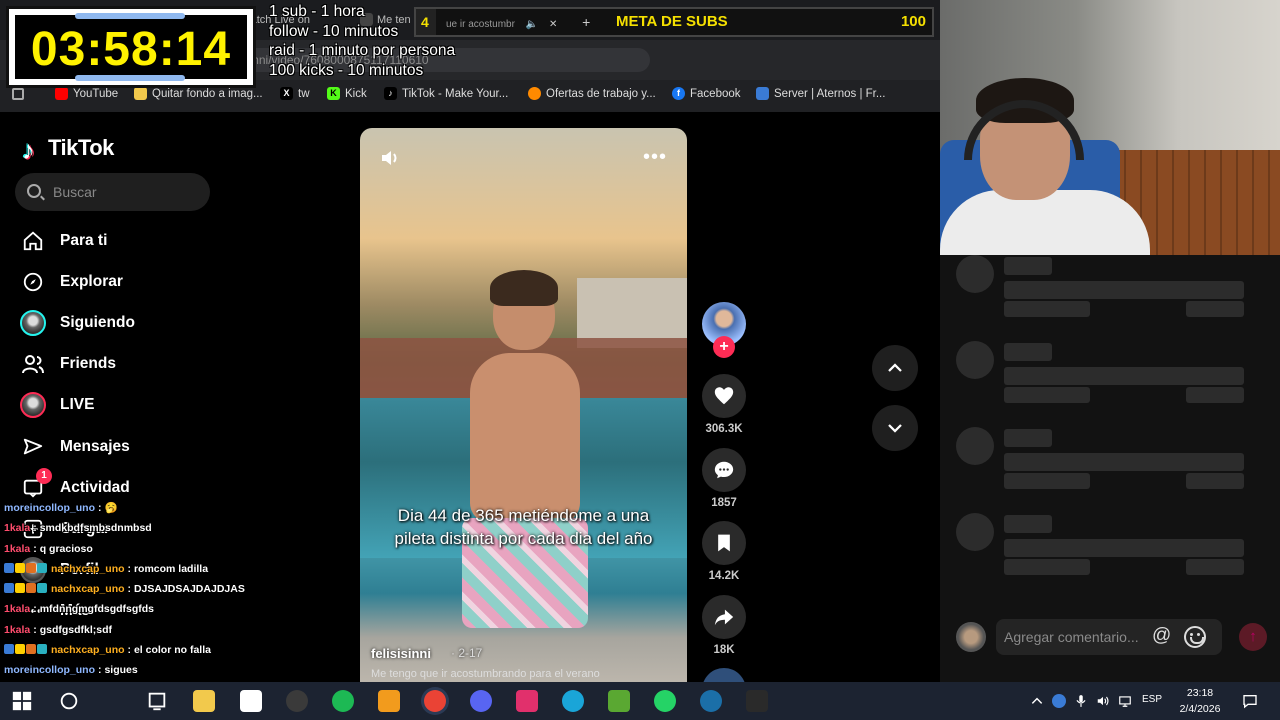 The image size is (1280, 720). I want to click on notifications-icon, so click(1250, 701).